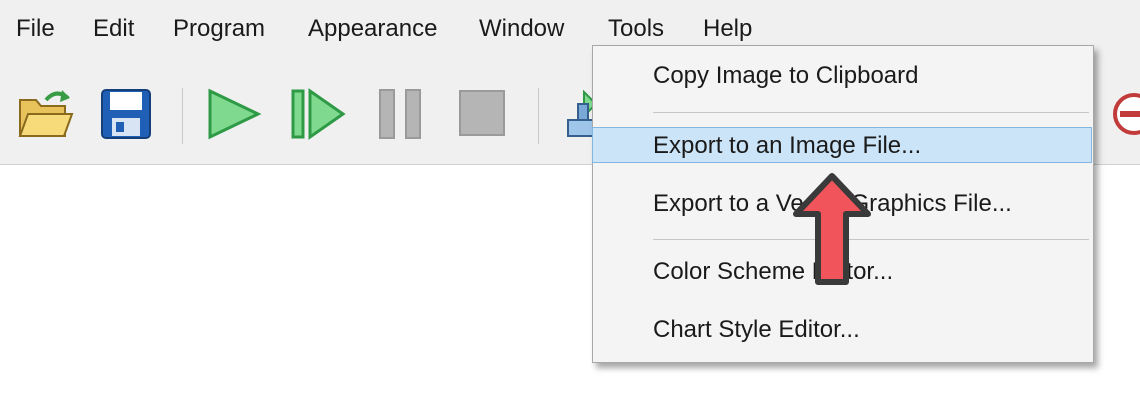 Image resolution: width=1140 pixels, height=413 pixels. I want to click on menu-item-copy-image: Copy Image to Clipboard, so click(842, 76).